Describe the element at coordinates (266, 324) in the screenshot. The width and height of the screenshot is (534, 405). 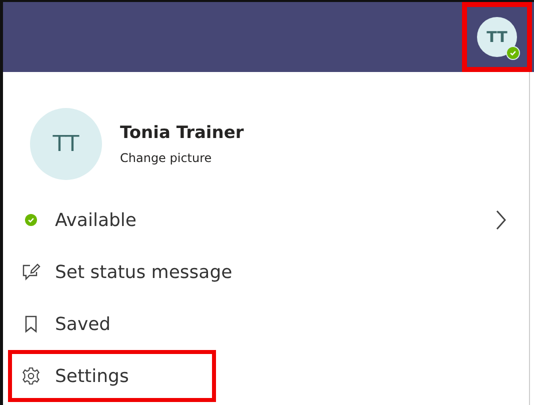
I see `menu-item: Saved` at that location.